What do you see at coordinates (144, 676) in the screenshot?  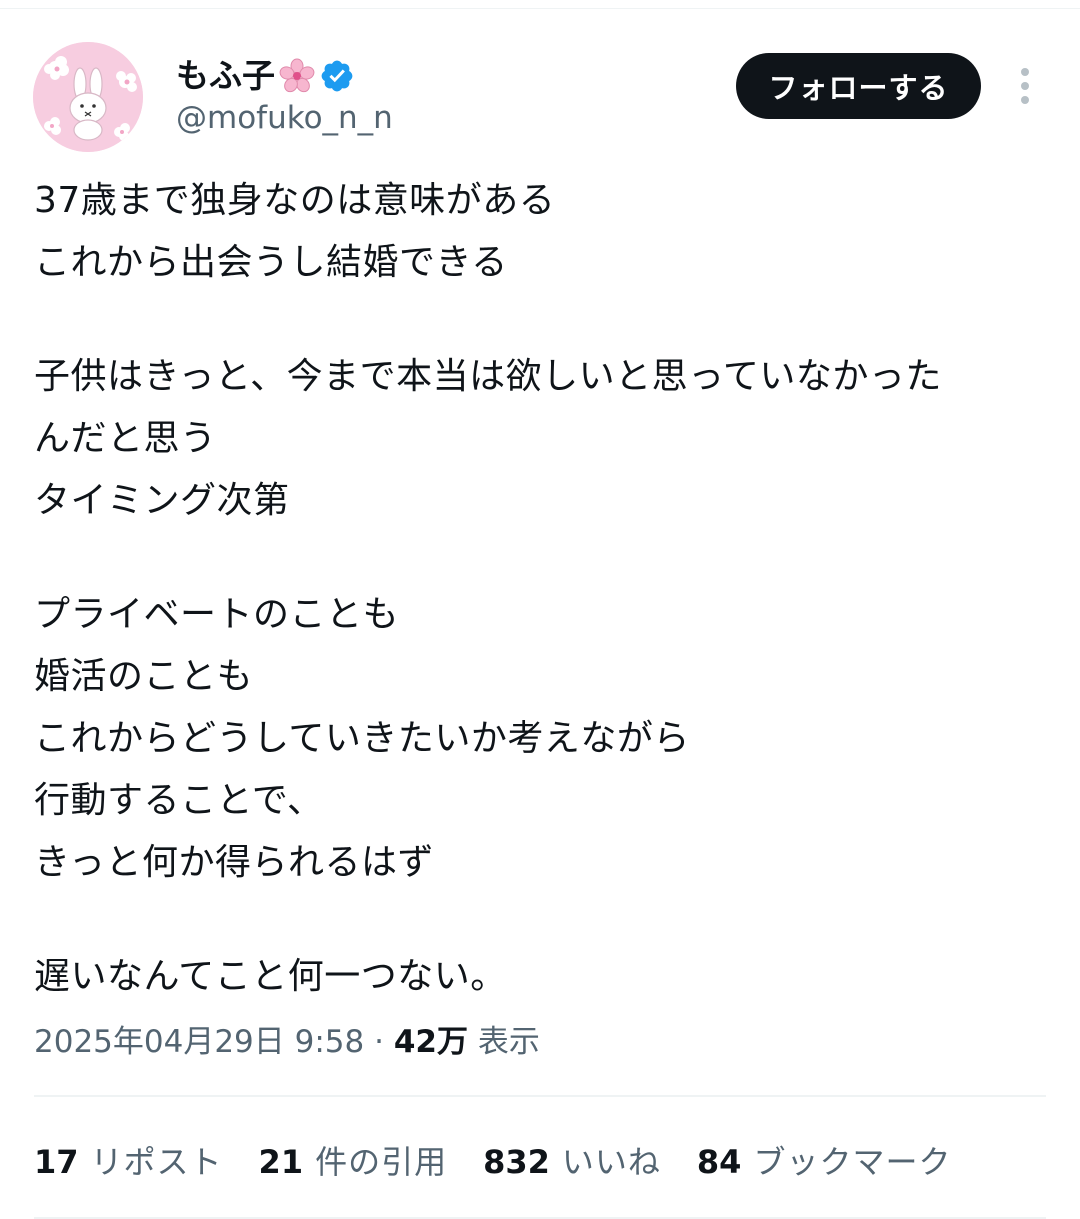 I see `tweet-line: 婚活のことも` at bounding box center [144, 676].